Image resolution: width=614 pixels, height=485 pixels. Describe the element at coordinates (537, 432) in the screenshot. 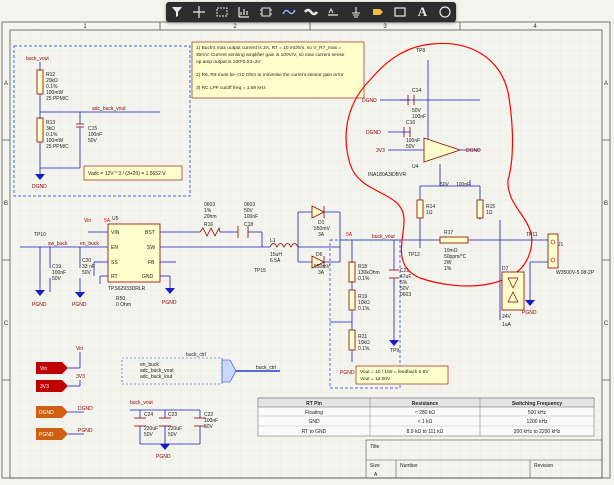

I see `rt-row-3-freq: 200 kHz to 2200 kHz` at that location.